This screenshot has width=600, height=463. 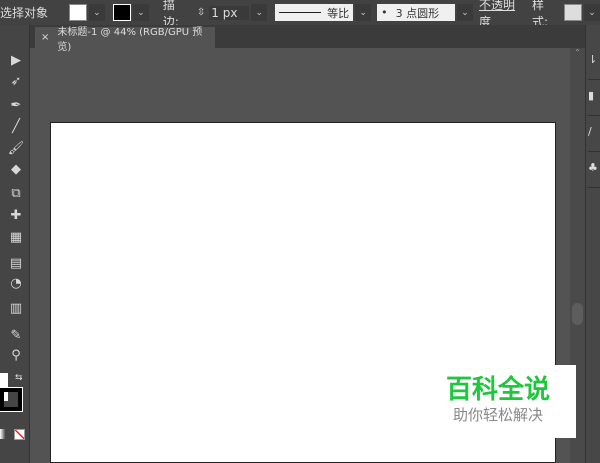 I want to click on watermark-title: 百科全说, so click(x=497, y=390).